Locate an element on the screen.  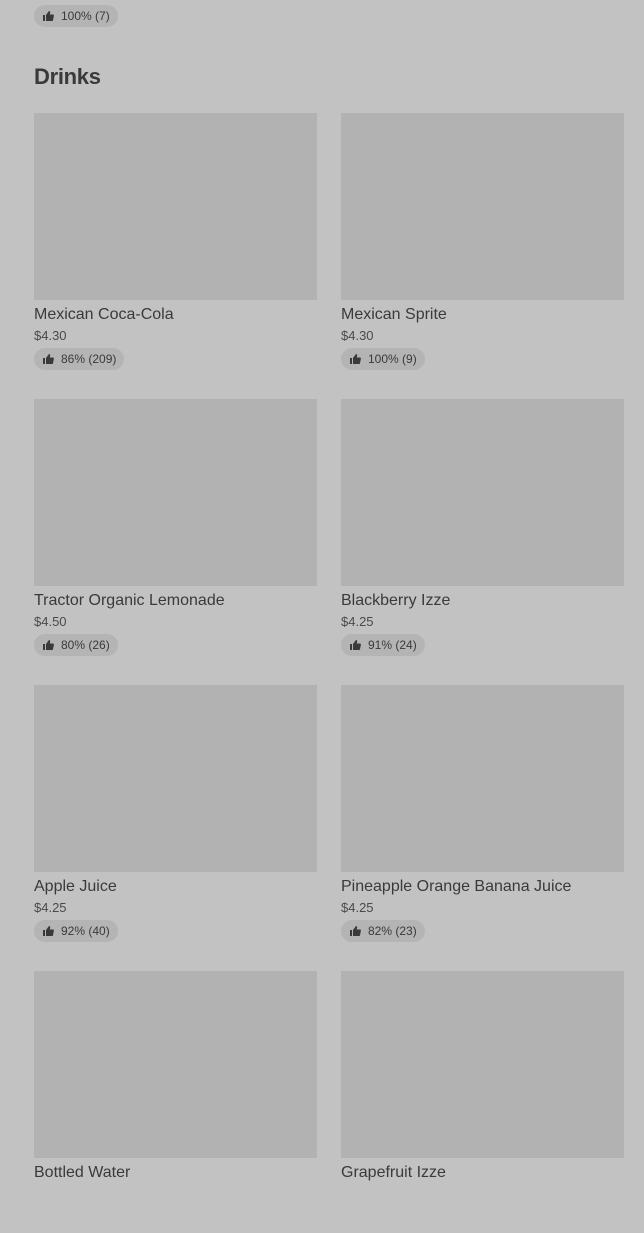
menu-item-card: Apple Juice $4.25 92% (40) is located at coordinates (175, 816).